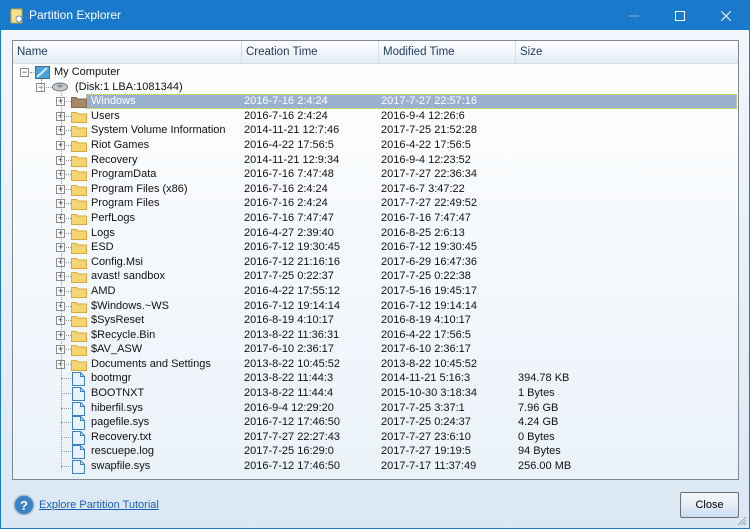 This screenshot has width=750, height=529. Describe the element at coordinates (375, 87) in the screenshot. I see `tree-node-disk: − (Disk:1 LBA:1081344)` at that location.